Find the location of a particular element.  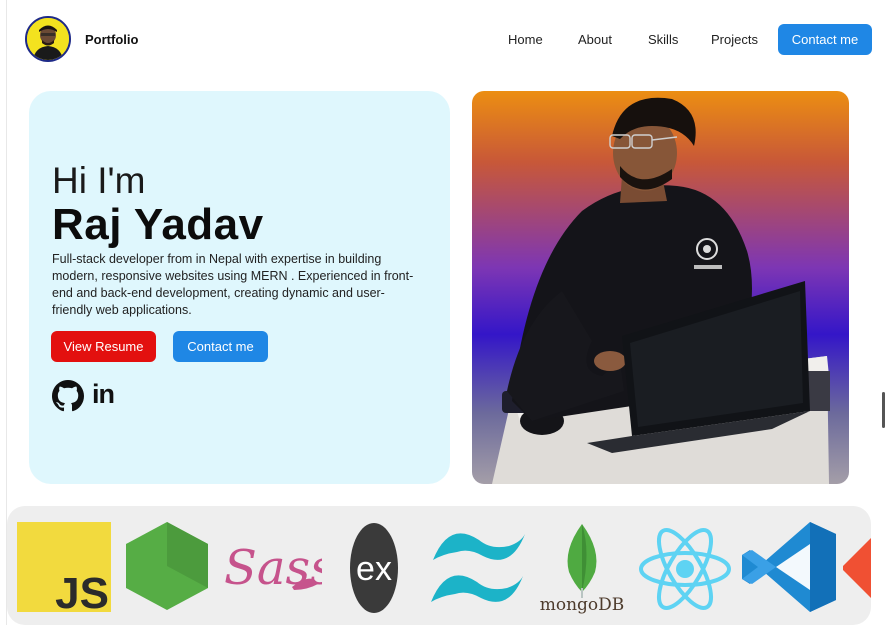

profile-avatar is located at coordinates (48, 39).